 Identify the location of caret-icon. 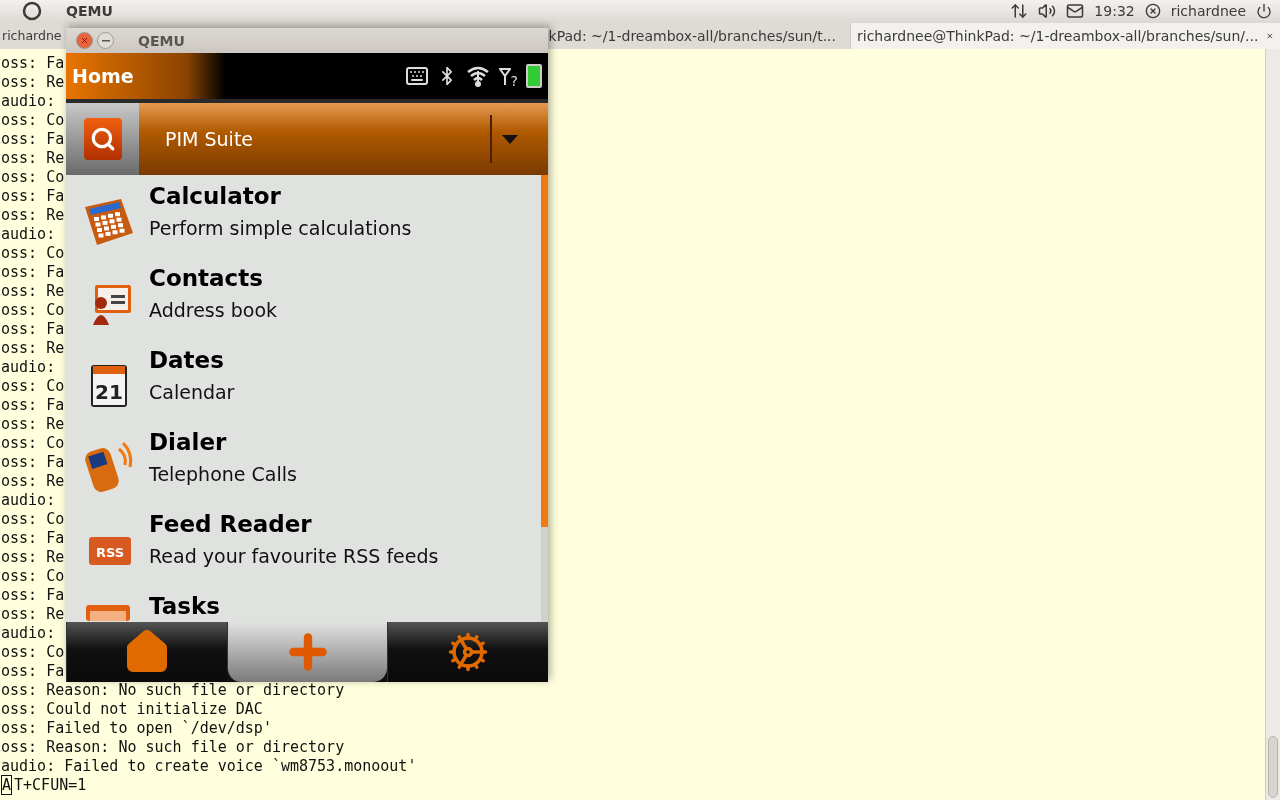
(510, 139).